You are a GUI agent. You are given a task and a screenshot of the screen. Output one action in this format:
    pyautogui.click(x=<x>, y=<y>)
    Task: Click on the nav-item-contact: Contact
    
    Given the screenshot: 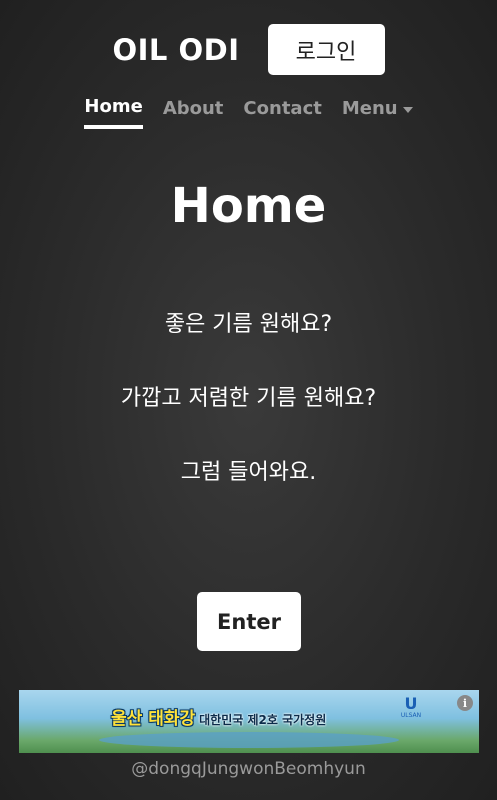 What is the action you would take?
    pyautogui.click(x=282, y=112)
    